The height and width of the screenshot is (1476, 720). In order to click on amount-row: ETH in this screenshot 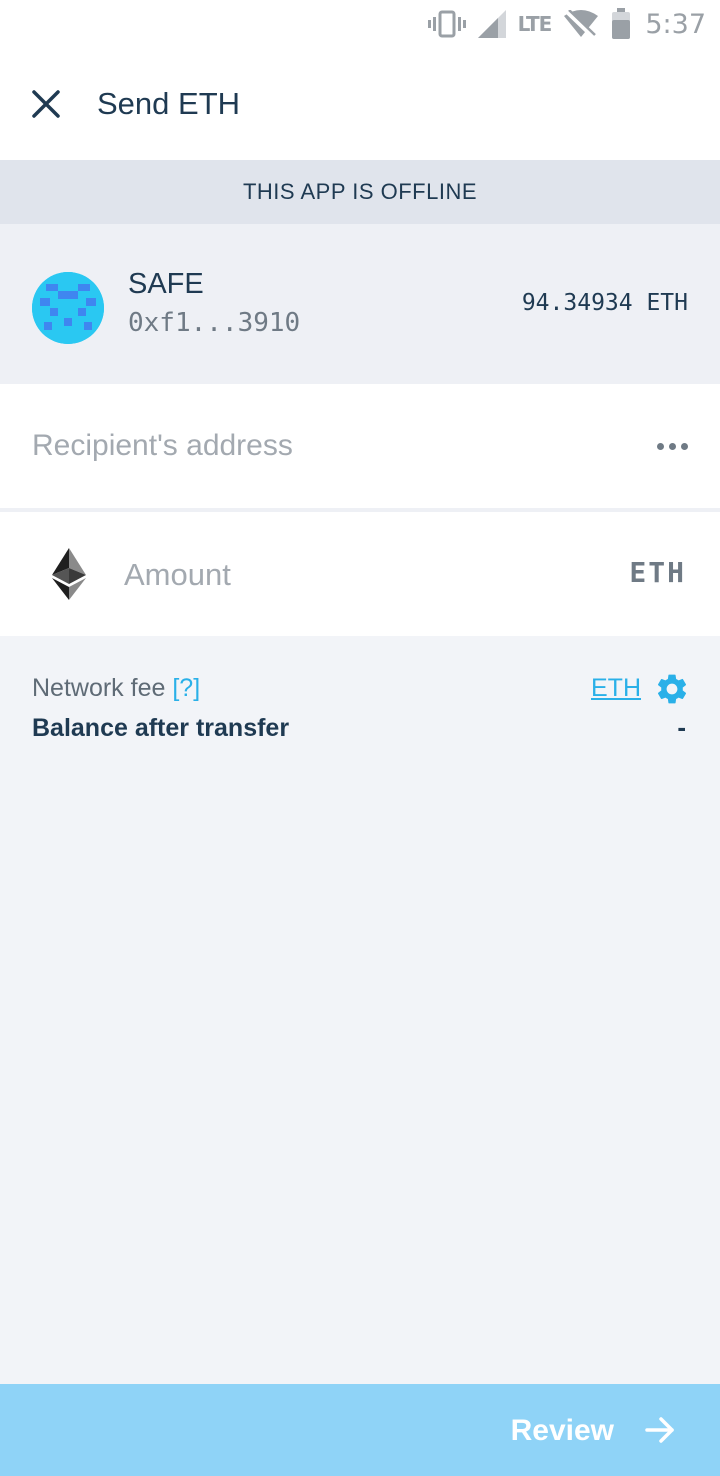, I will do `click(360, 574)`.